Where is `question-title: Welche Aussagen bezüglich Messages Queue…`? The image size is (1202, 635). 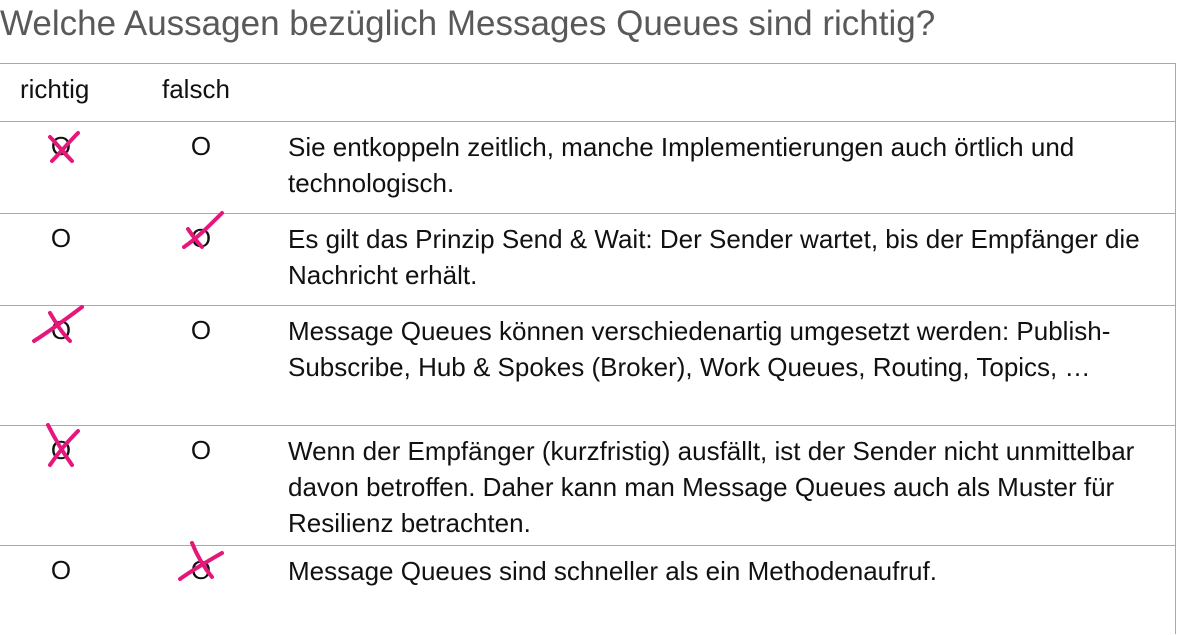 question-title: Welche Aussagen bezüglich Messages Queue… is located at coordinates (468, 23).